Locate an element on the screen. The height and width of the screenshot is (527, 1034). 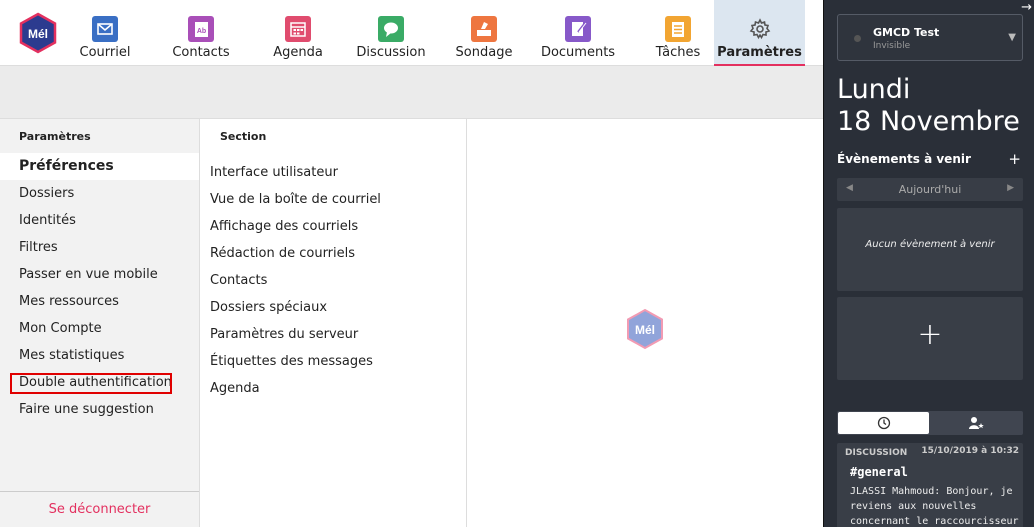
plus-icon: + is located at coordinates (930, 334).